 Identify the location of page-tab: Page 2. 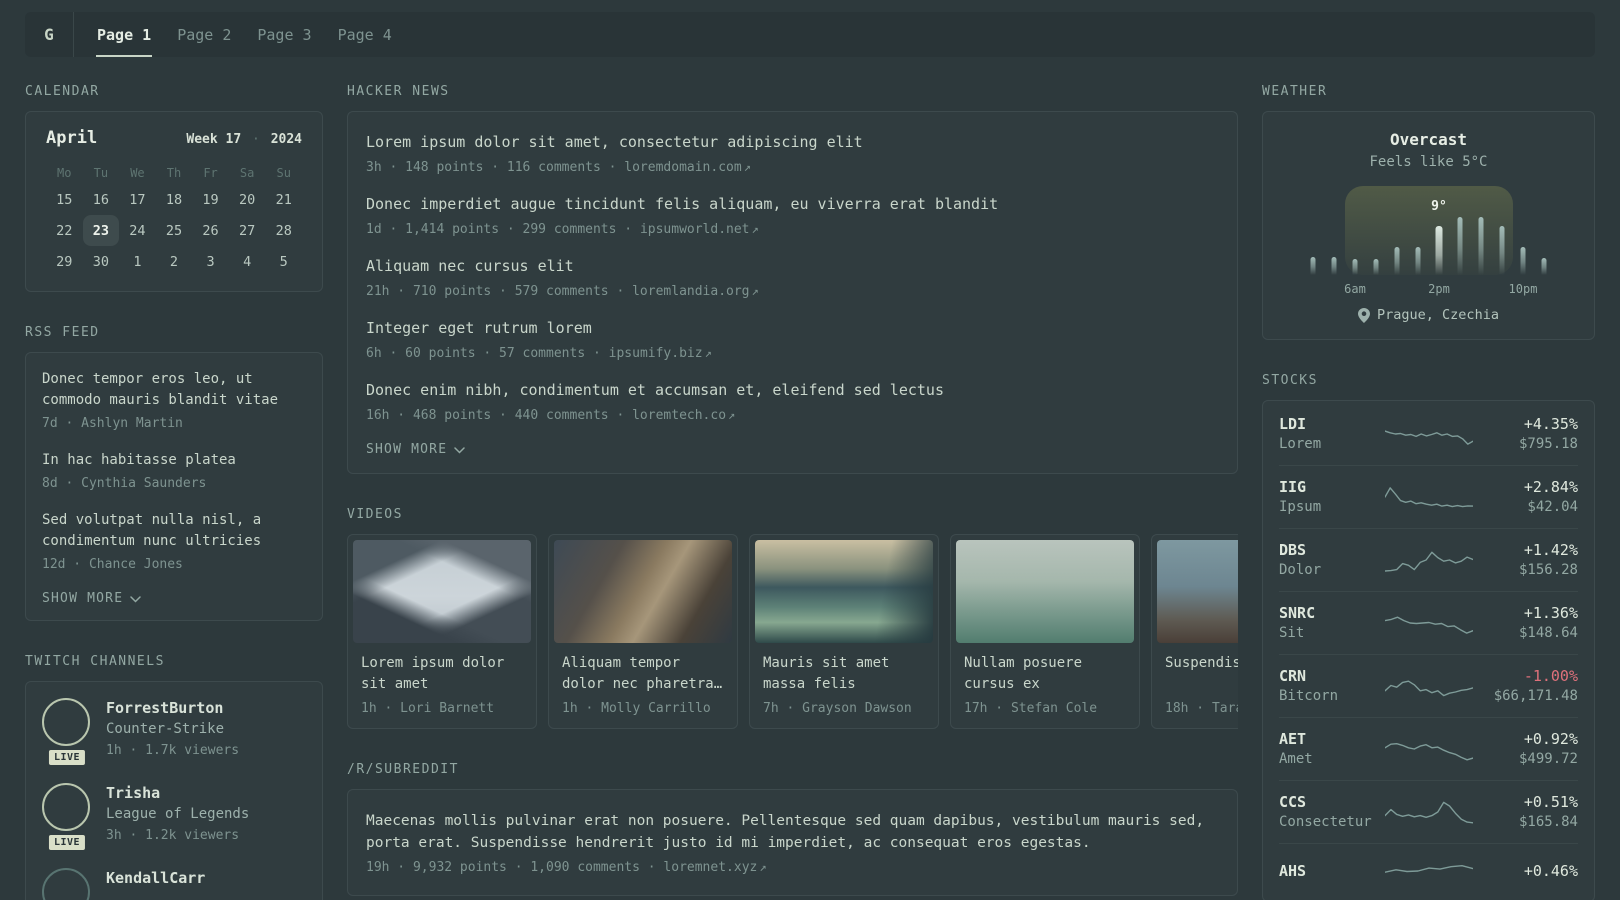
(204, 34).